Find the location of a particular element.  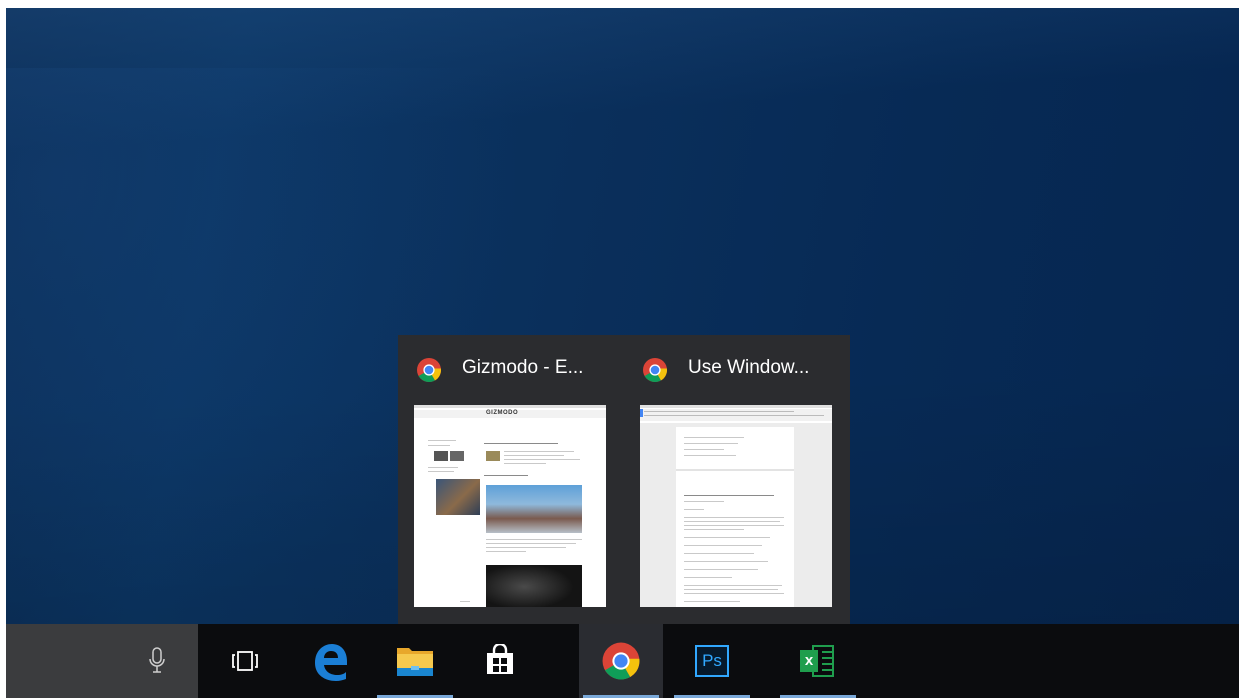

folder-icon is located at coordinates (415, 662).